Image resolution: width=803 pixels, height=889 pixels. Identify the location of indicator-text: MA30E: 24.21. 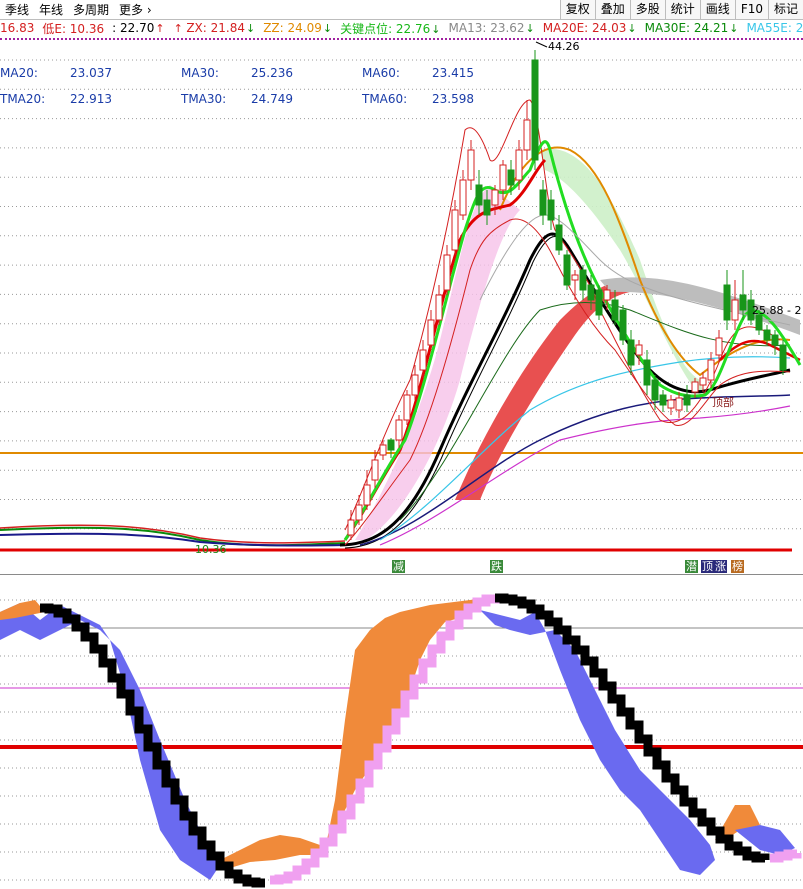
(686, 28).